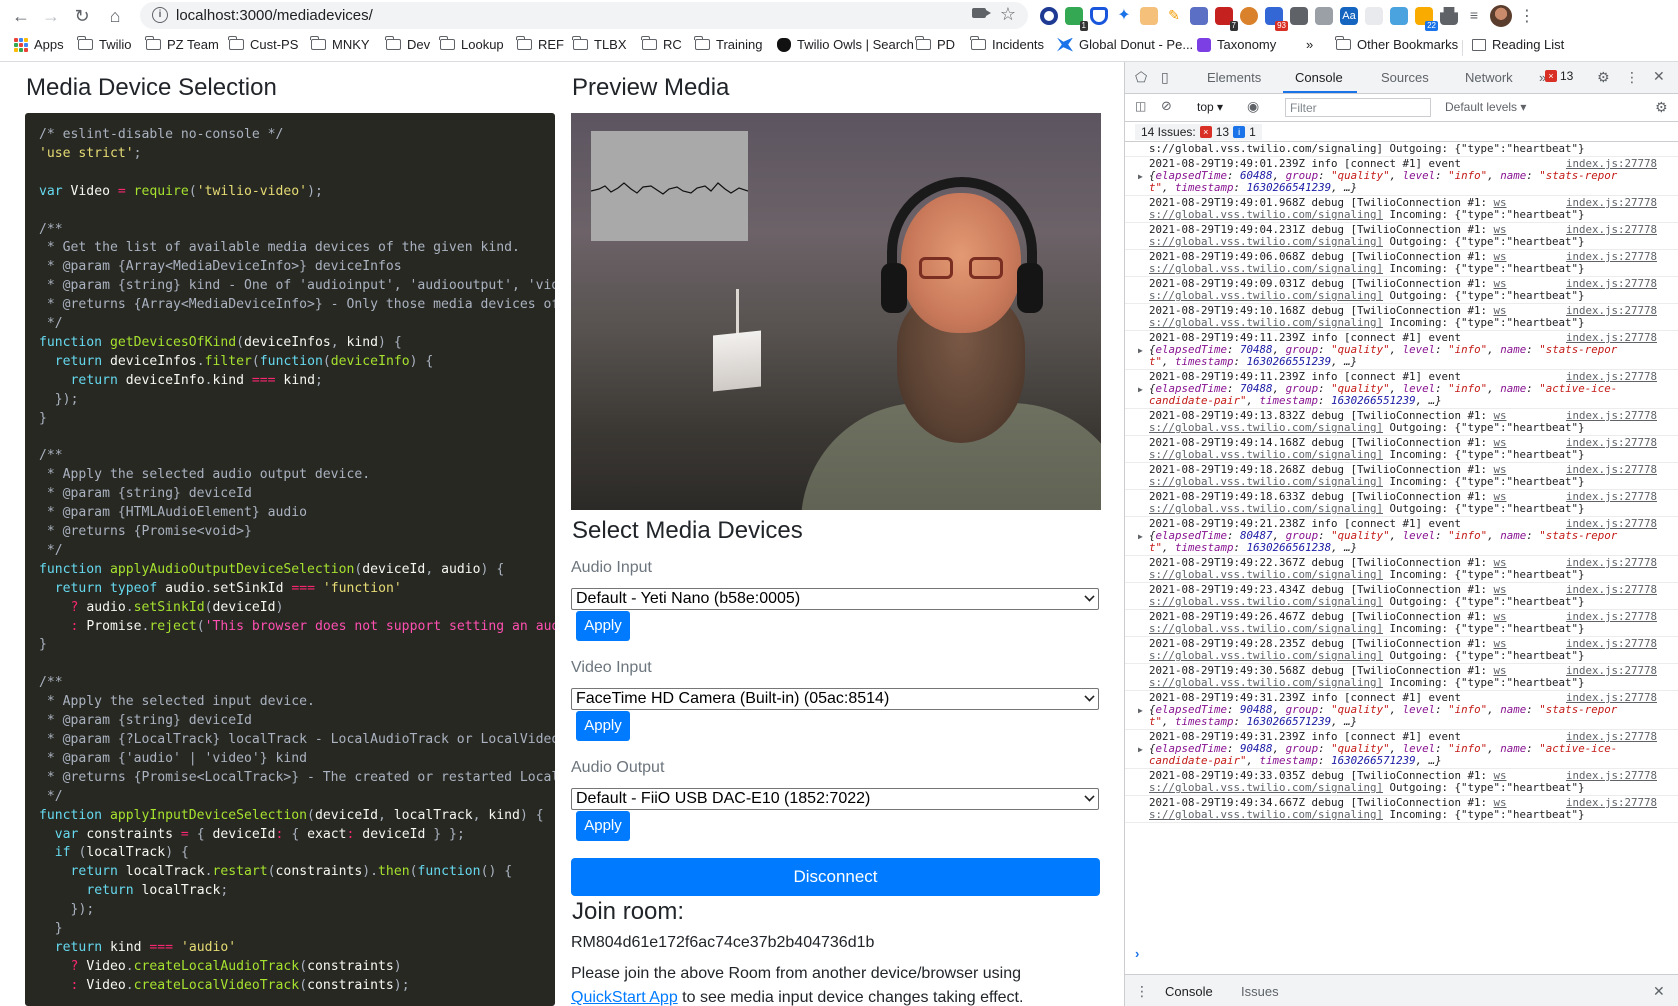 This screenshot has height=1006, width=1678. I want to click on extension-red-icon: 7, so click(1226, 19).